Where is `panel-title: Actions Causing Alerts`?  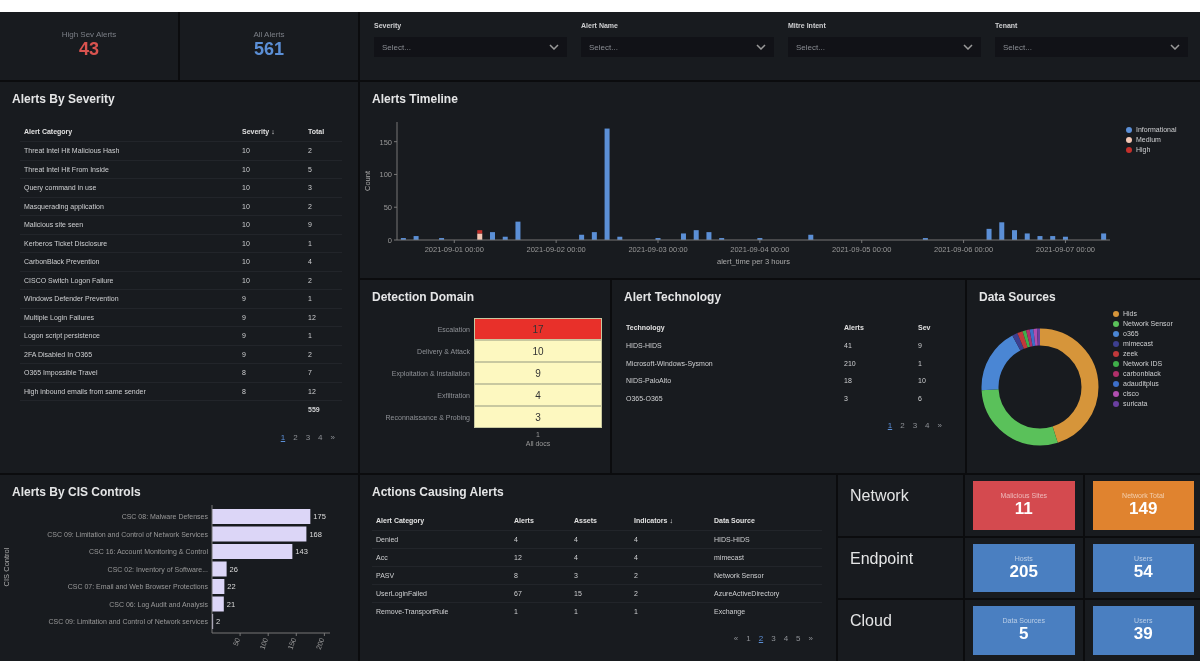
panel-title: Actions Causing Alerts is located at coordinates (438, 491).